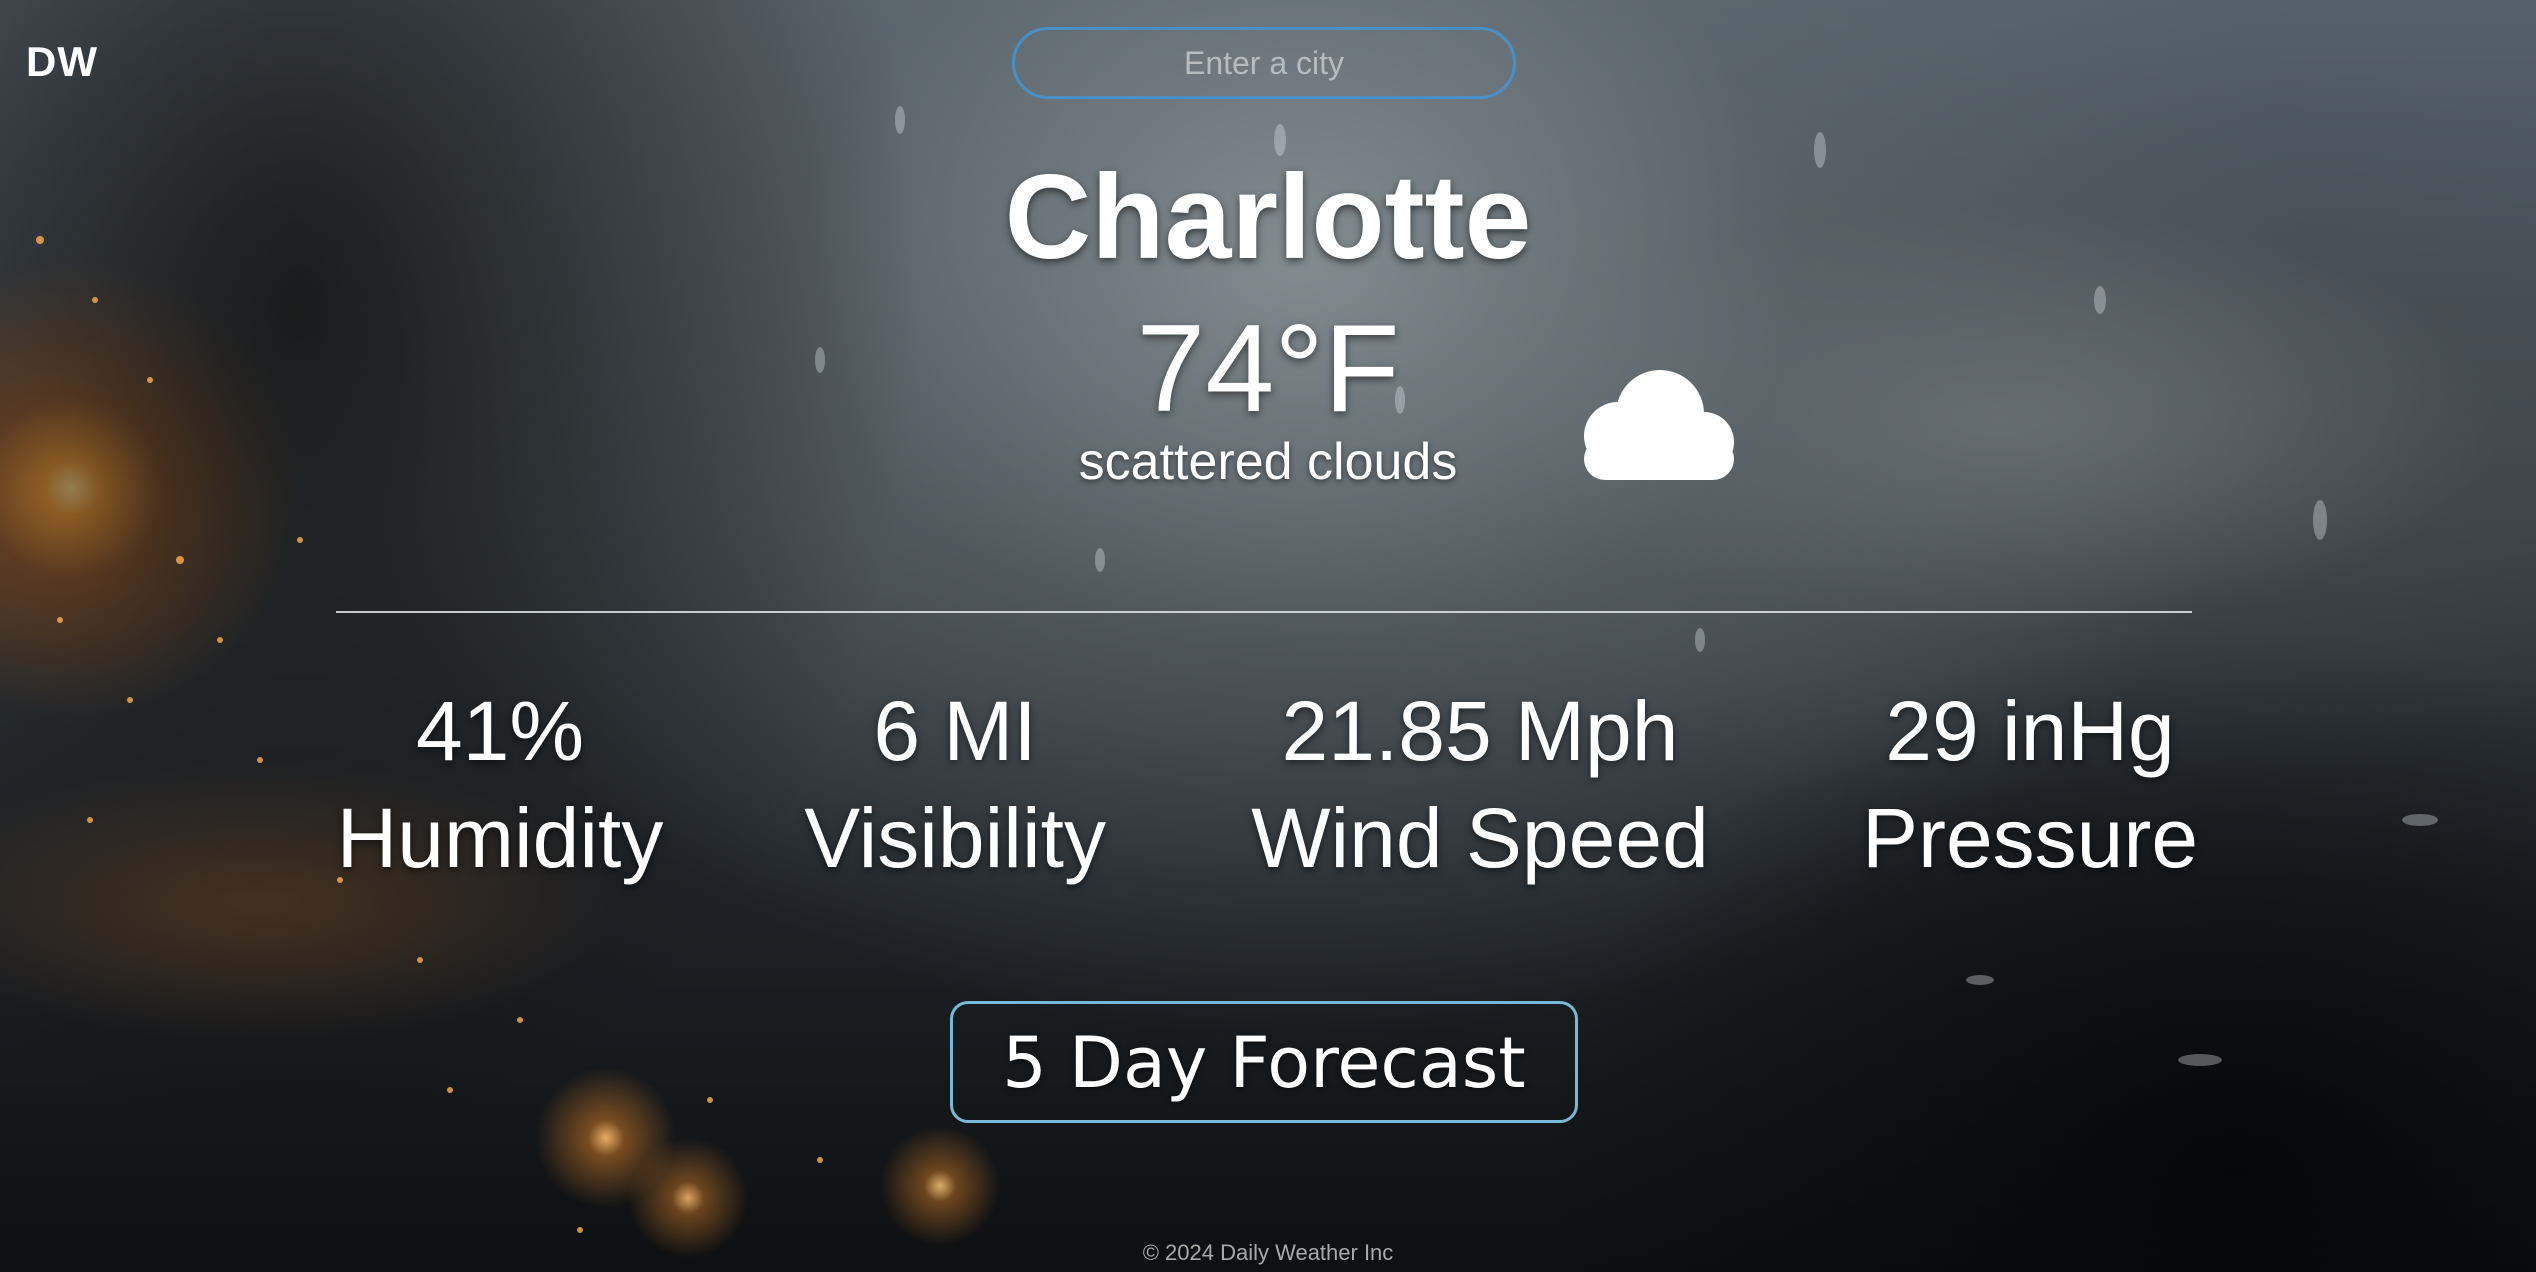  I want to click on city-name: Charlotte, so click(1268, 217).